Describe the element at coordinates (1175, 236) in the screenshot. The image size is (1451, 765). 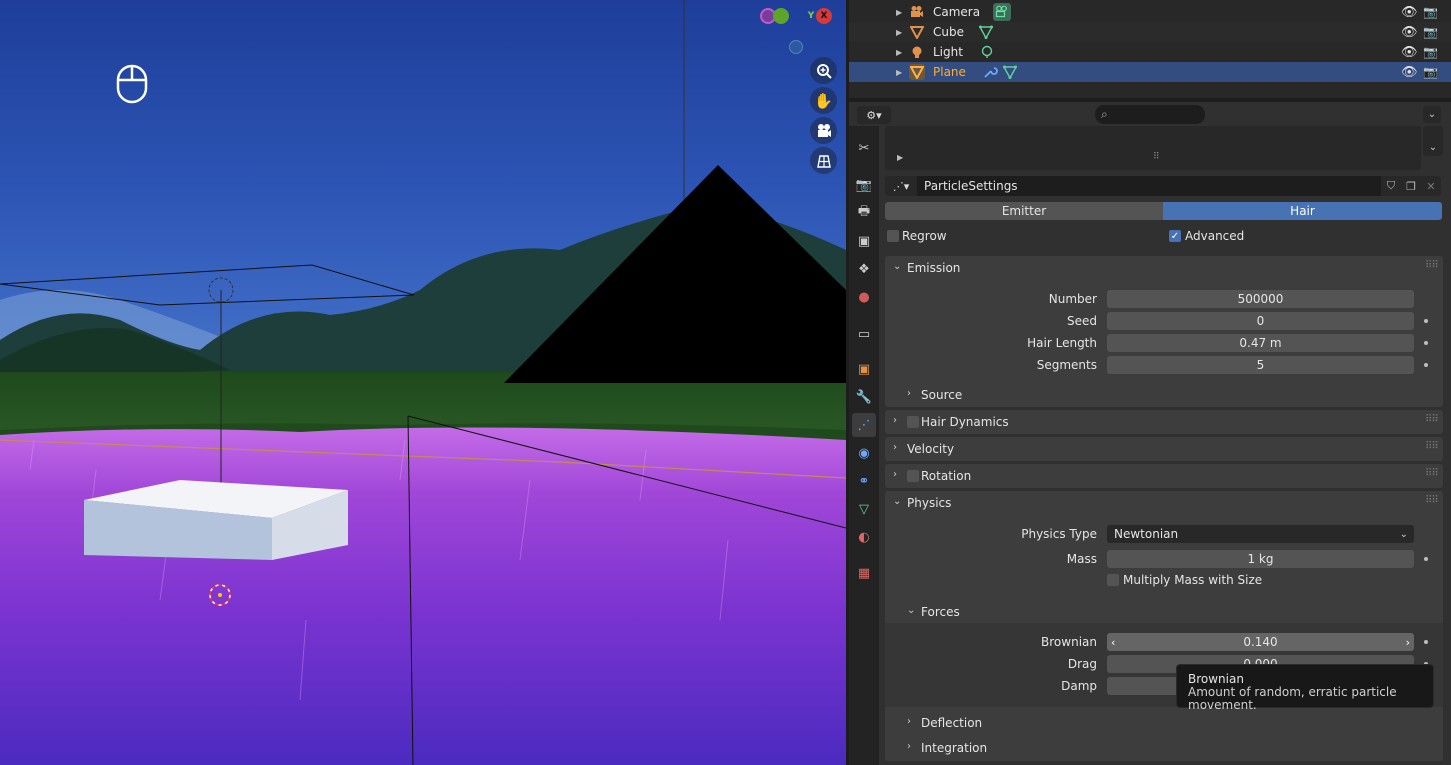
I see `advanced-checkbox: ✓` at that location.